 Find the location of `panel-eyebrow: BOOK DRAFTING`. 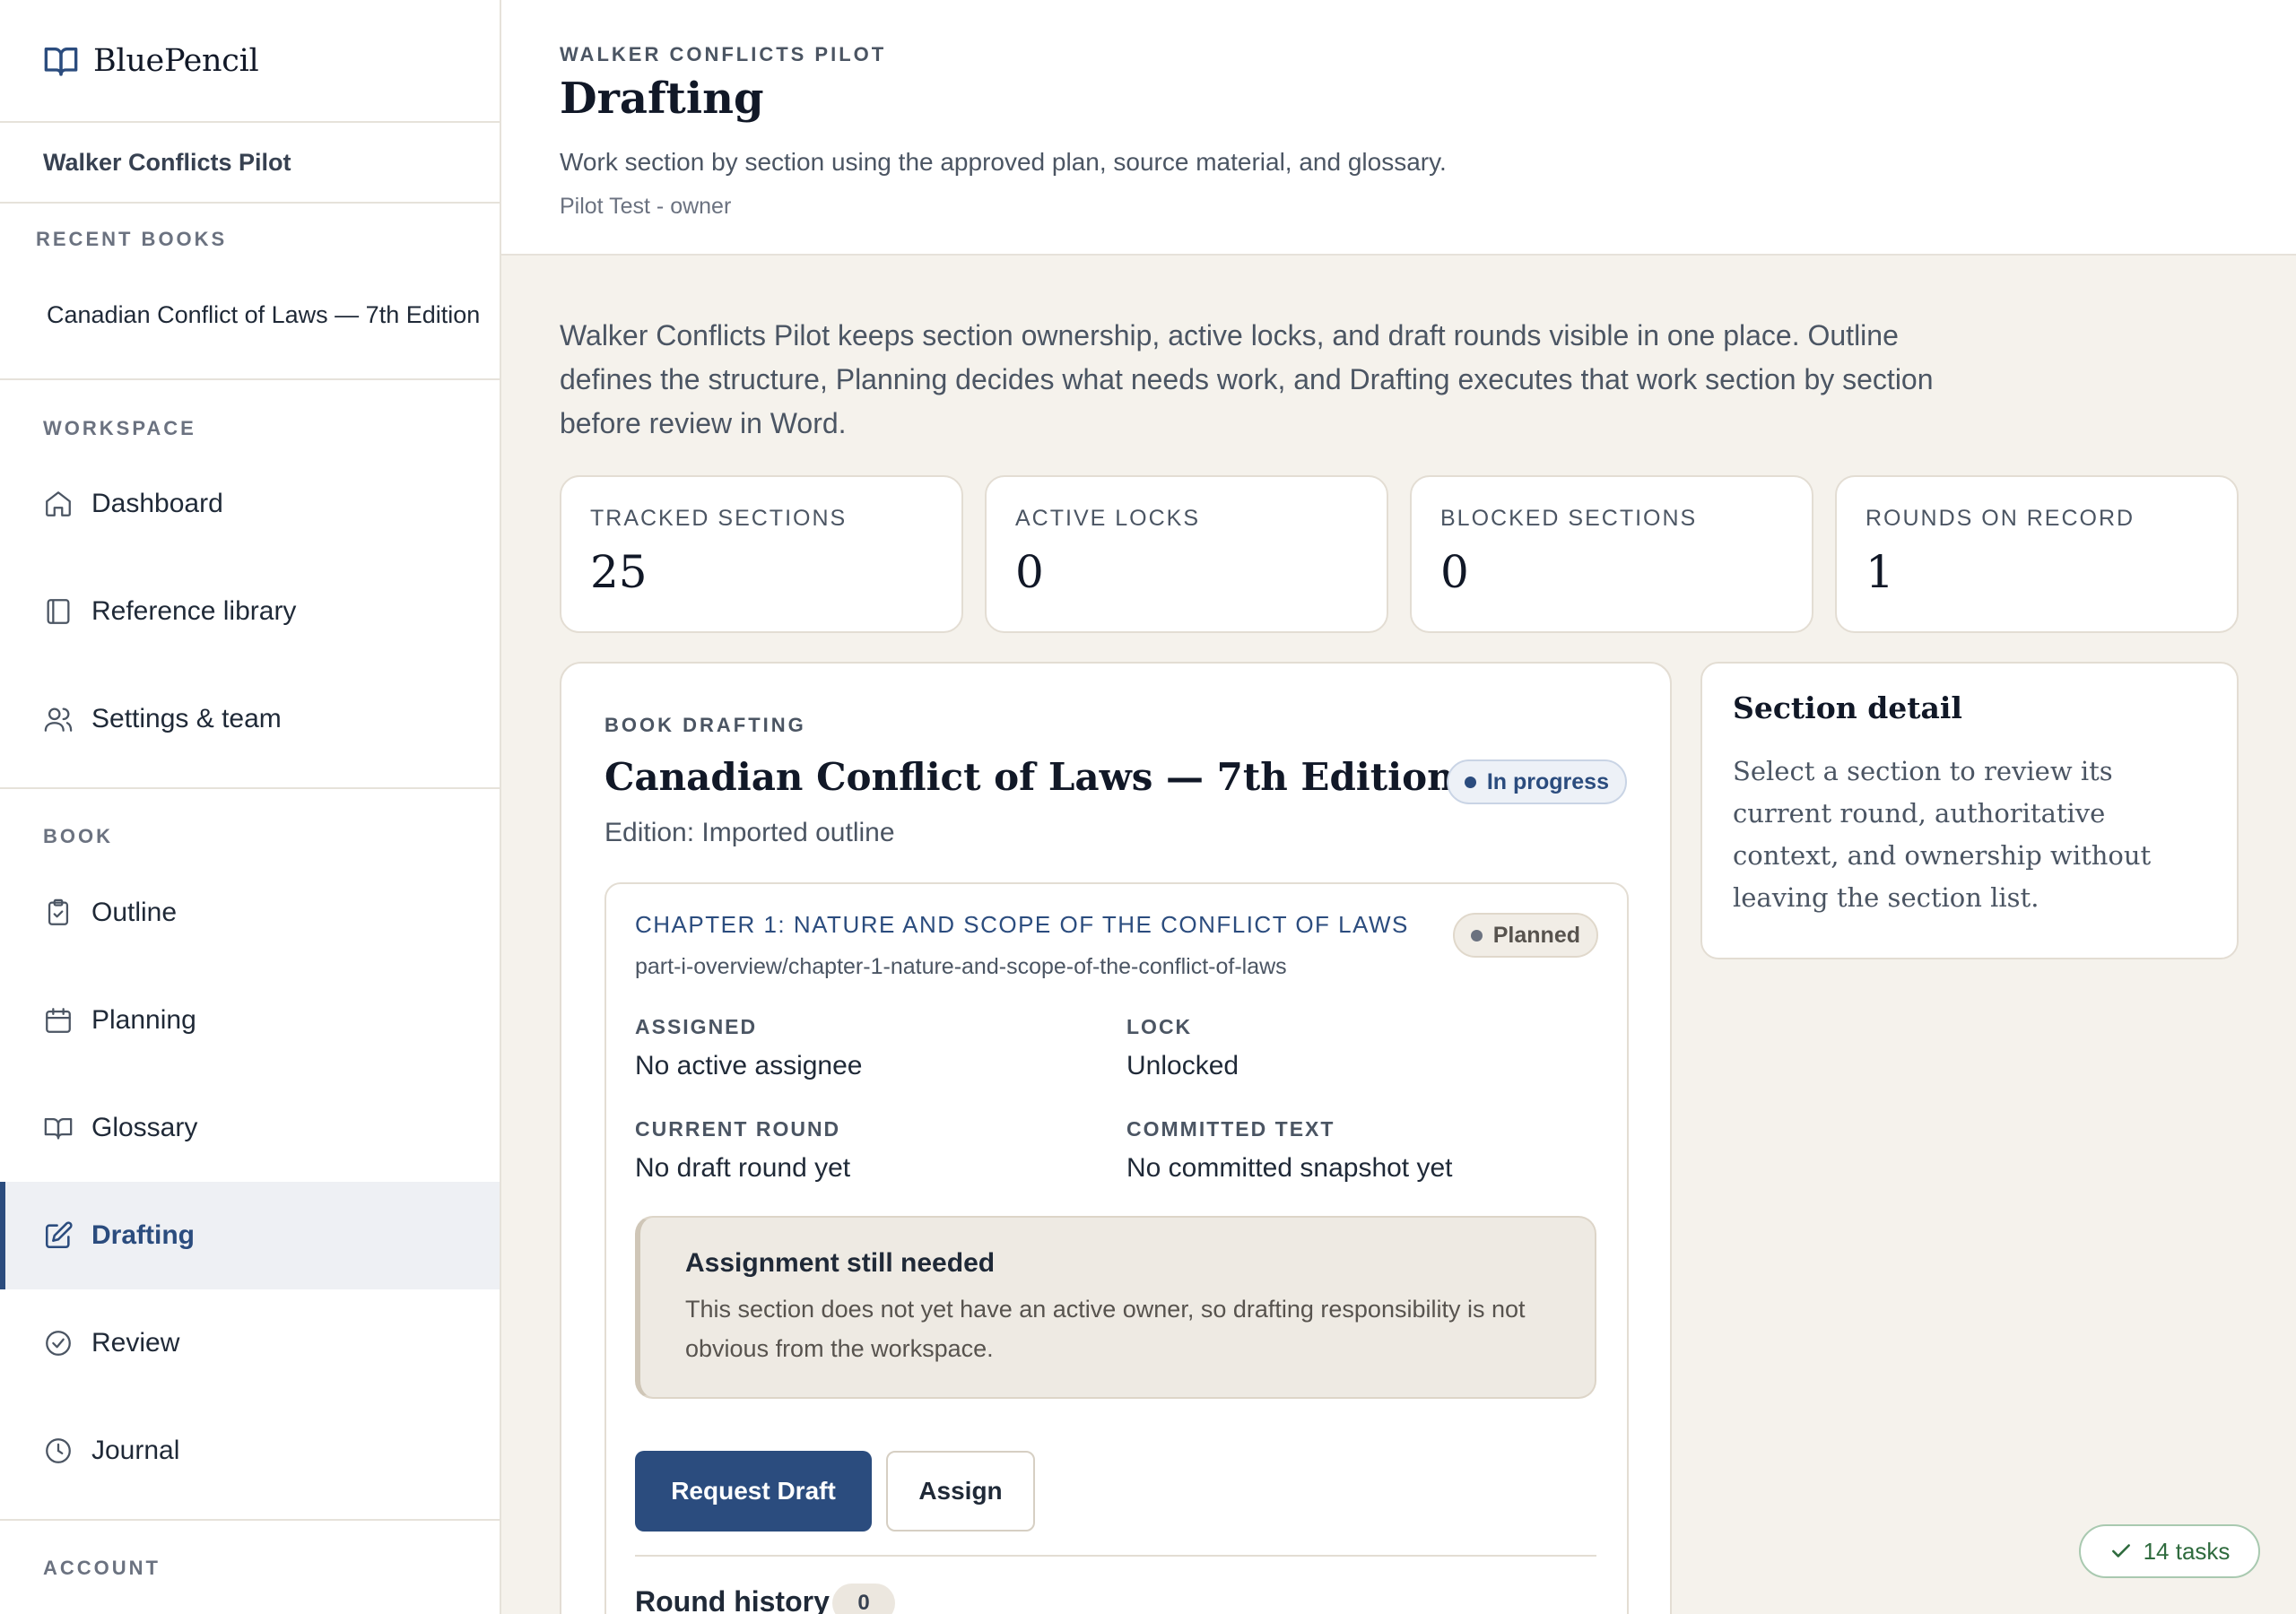

panel-eyebrow: BOOK DRAFTING is located at coordinates (705, 725).